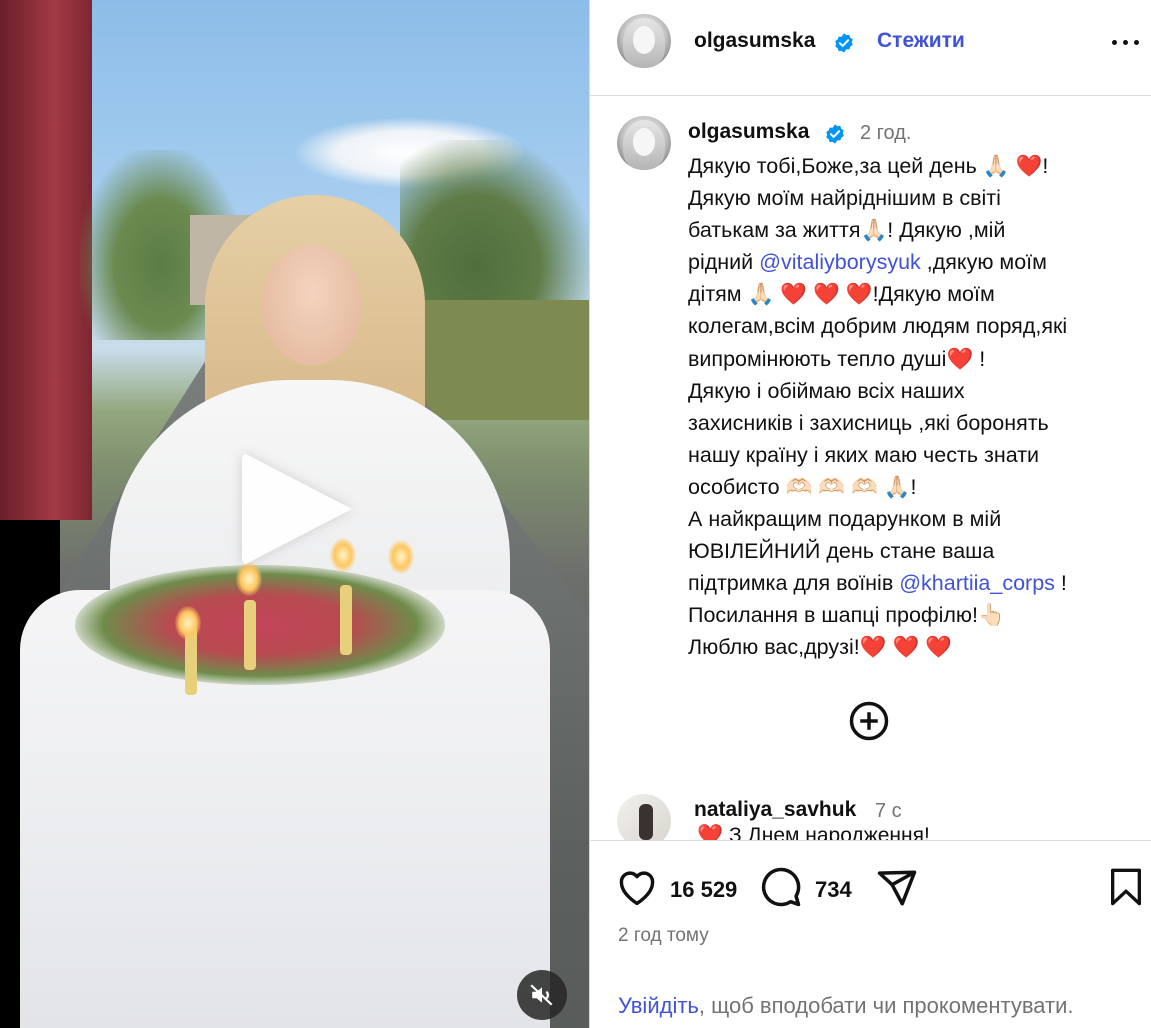 This screenshot has height=1028, width=1151. What do you see at coordinates (878, 326) in the screenshot?
I see `caption-line: колегам,всім добрим людям поряд,які` at bounding box center [878, 326].